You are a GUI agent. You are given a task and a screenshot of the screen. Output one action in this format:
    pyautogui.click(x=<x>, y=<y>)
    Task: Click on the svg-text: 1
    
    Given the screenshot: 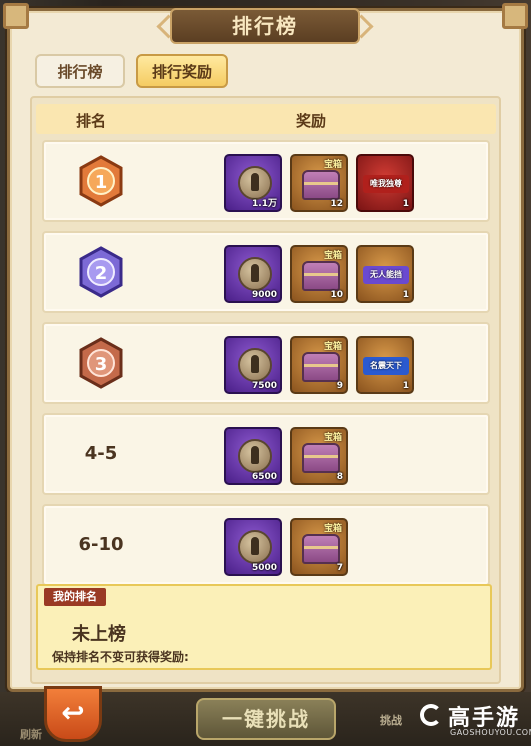 What is the action you would take?
    pyautogui.click(x=101, y=182)
    